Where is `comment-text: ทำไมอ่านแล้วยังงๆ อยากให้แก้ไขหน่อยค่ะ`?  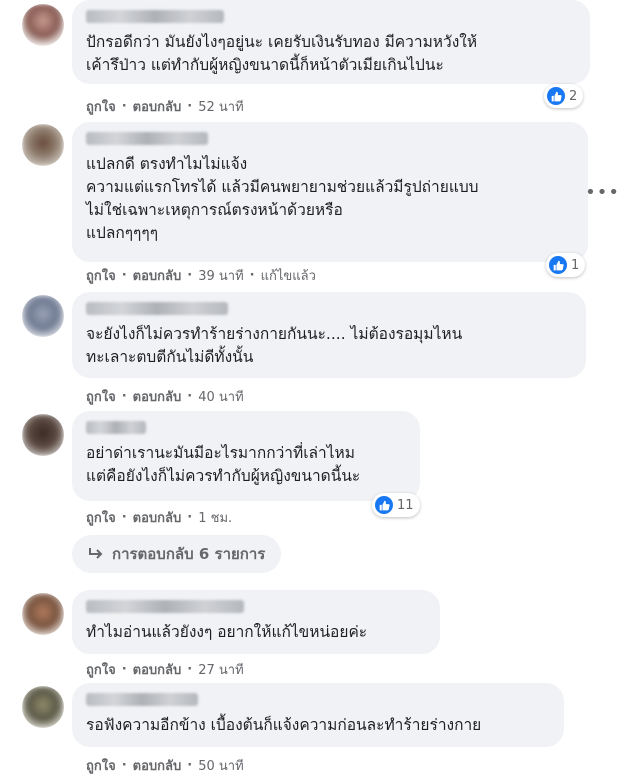
comment-text: ทำไมอ่านแล้วยังงๆ อยากให้แก้ไขหน่อยค่ะ is located at coordinates (227, 632).